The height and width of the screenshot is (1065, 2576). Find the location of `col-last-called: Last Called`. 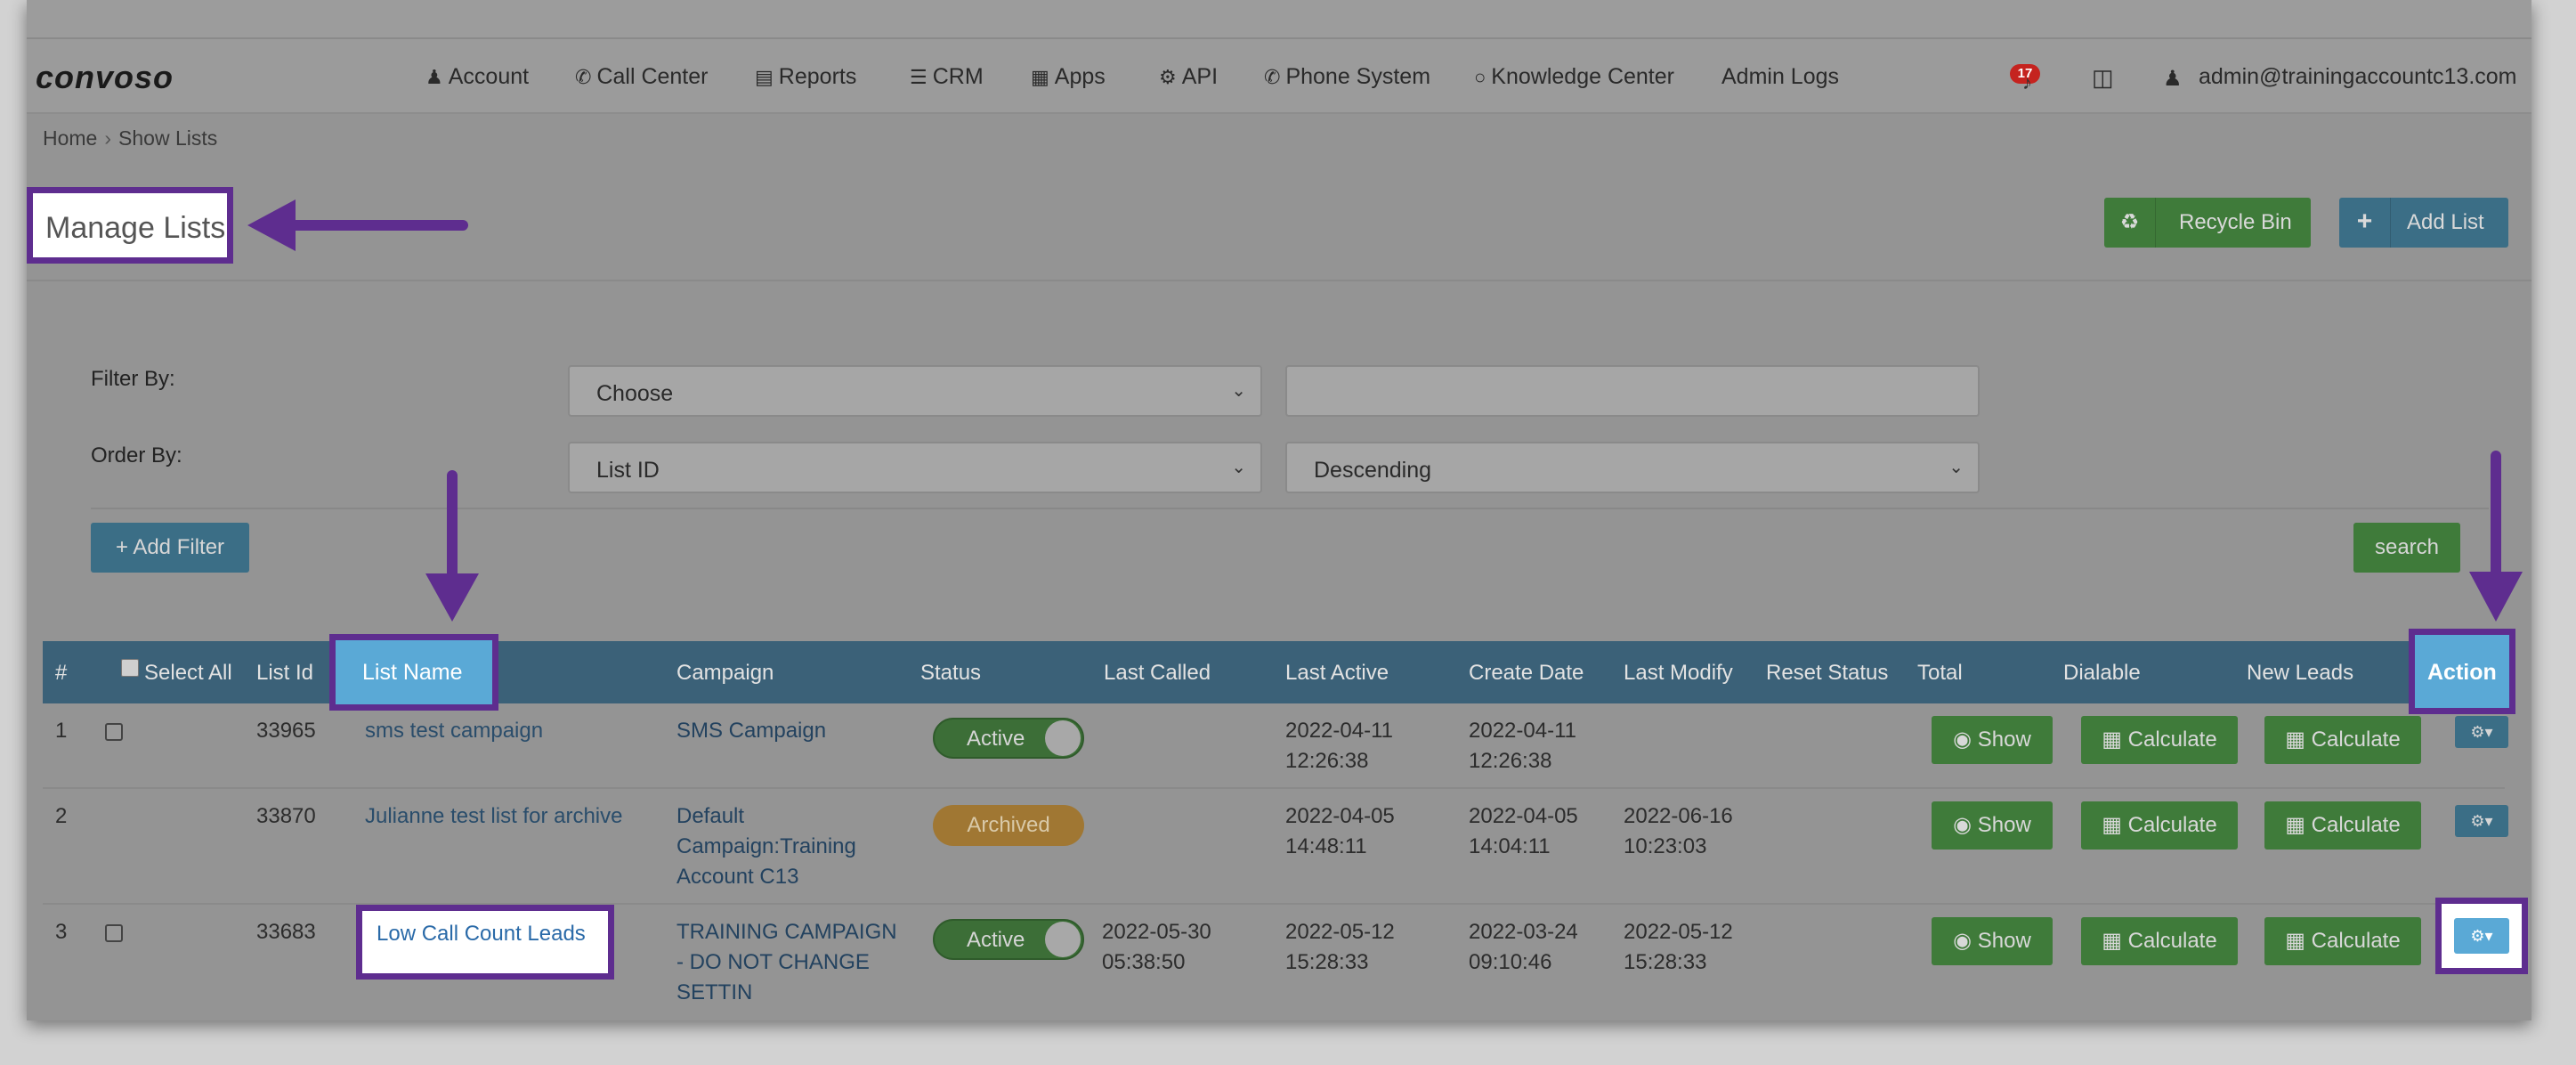

col-last-called: Last Called is located at coordinates (1157, 673).